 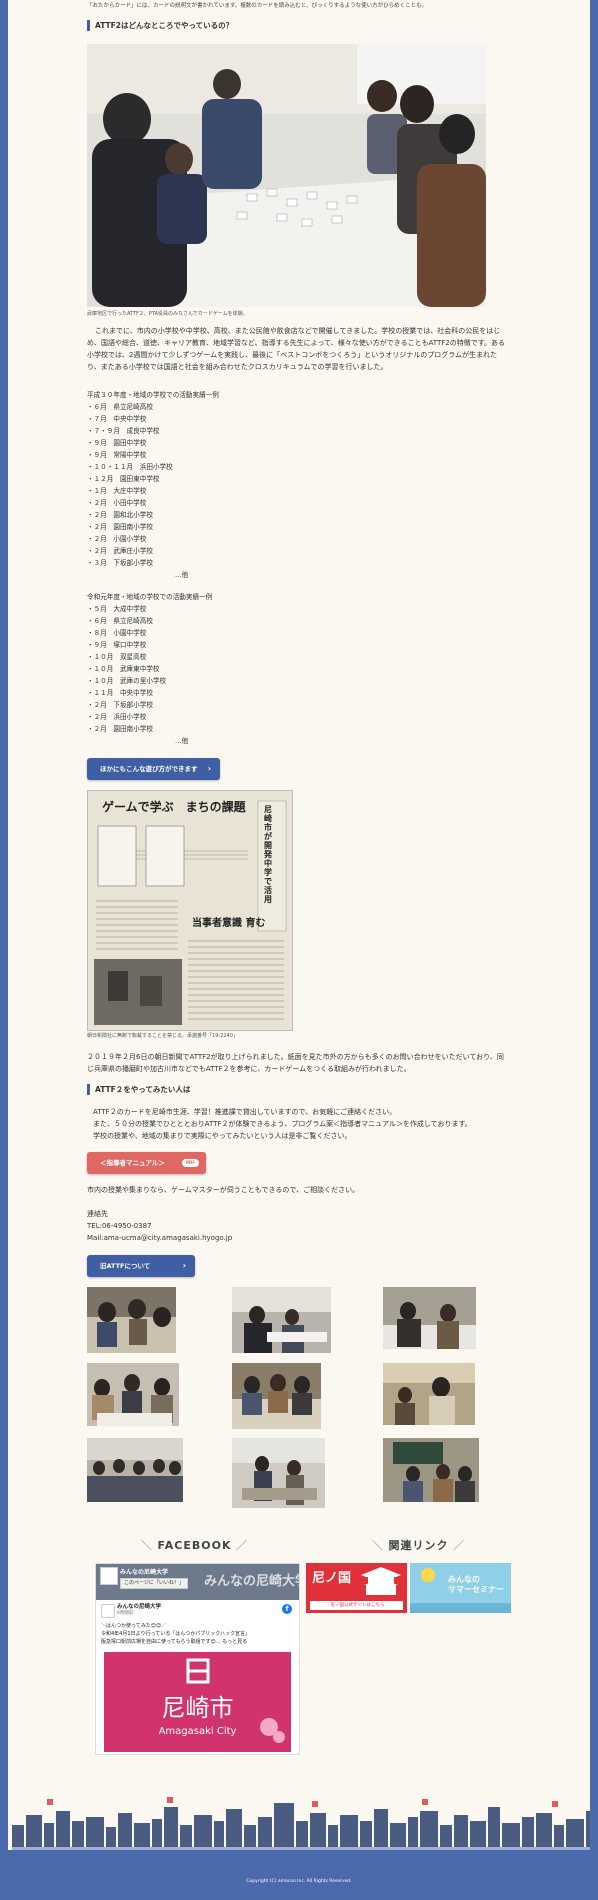 What do you see at coordinates (298, 1238) in the screenshot?
I see `contact-mail: Mail:ama-ucma@city.amagasaki.hyogo.jp` at bounding box center [298, 1238].